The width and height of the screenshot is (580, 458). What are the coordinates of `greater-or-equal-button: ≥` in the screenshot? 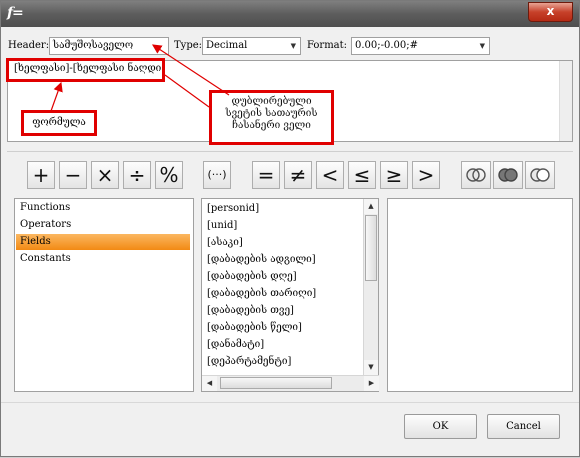 It's located at (394, 175).